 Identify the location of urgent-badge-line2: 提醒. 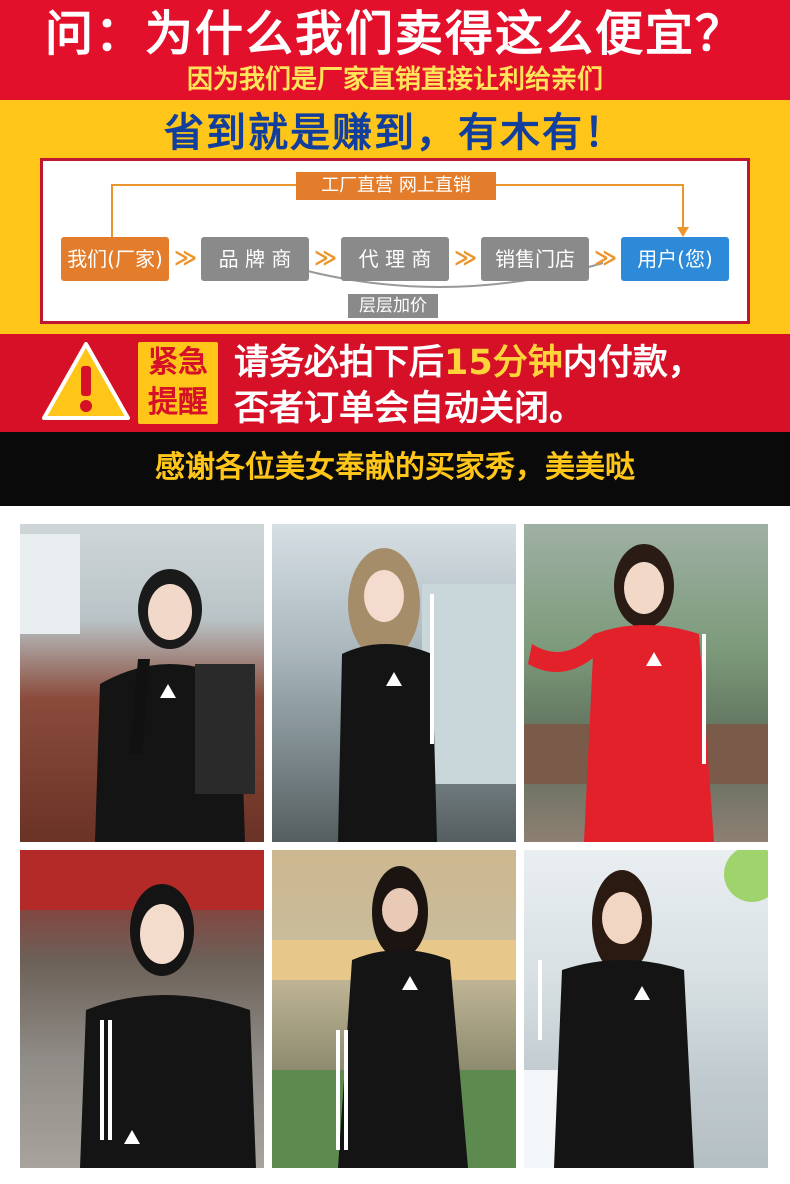
(178, 402).